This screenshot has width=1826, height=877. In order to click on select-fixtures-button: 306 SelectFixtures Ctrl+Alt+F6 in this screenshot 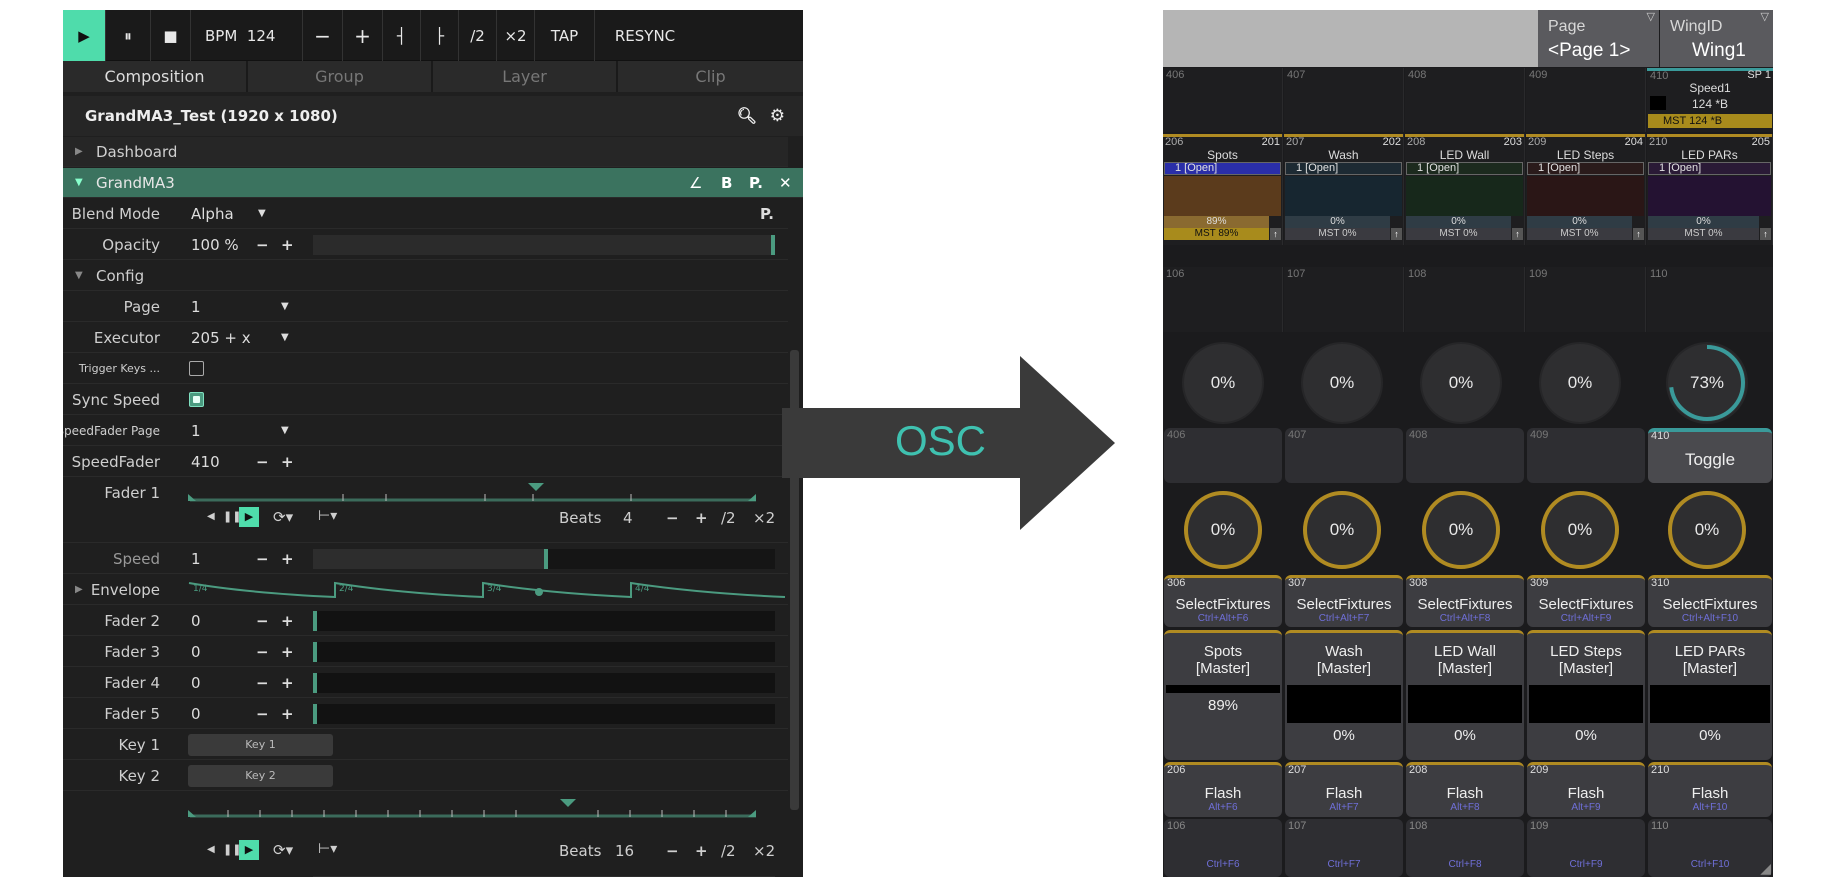, I will do `click(1223, 601)`.